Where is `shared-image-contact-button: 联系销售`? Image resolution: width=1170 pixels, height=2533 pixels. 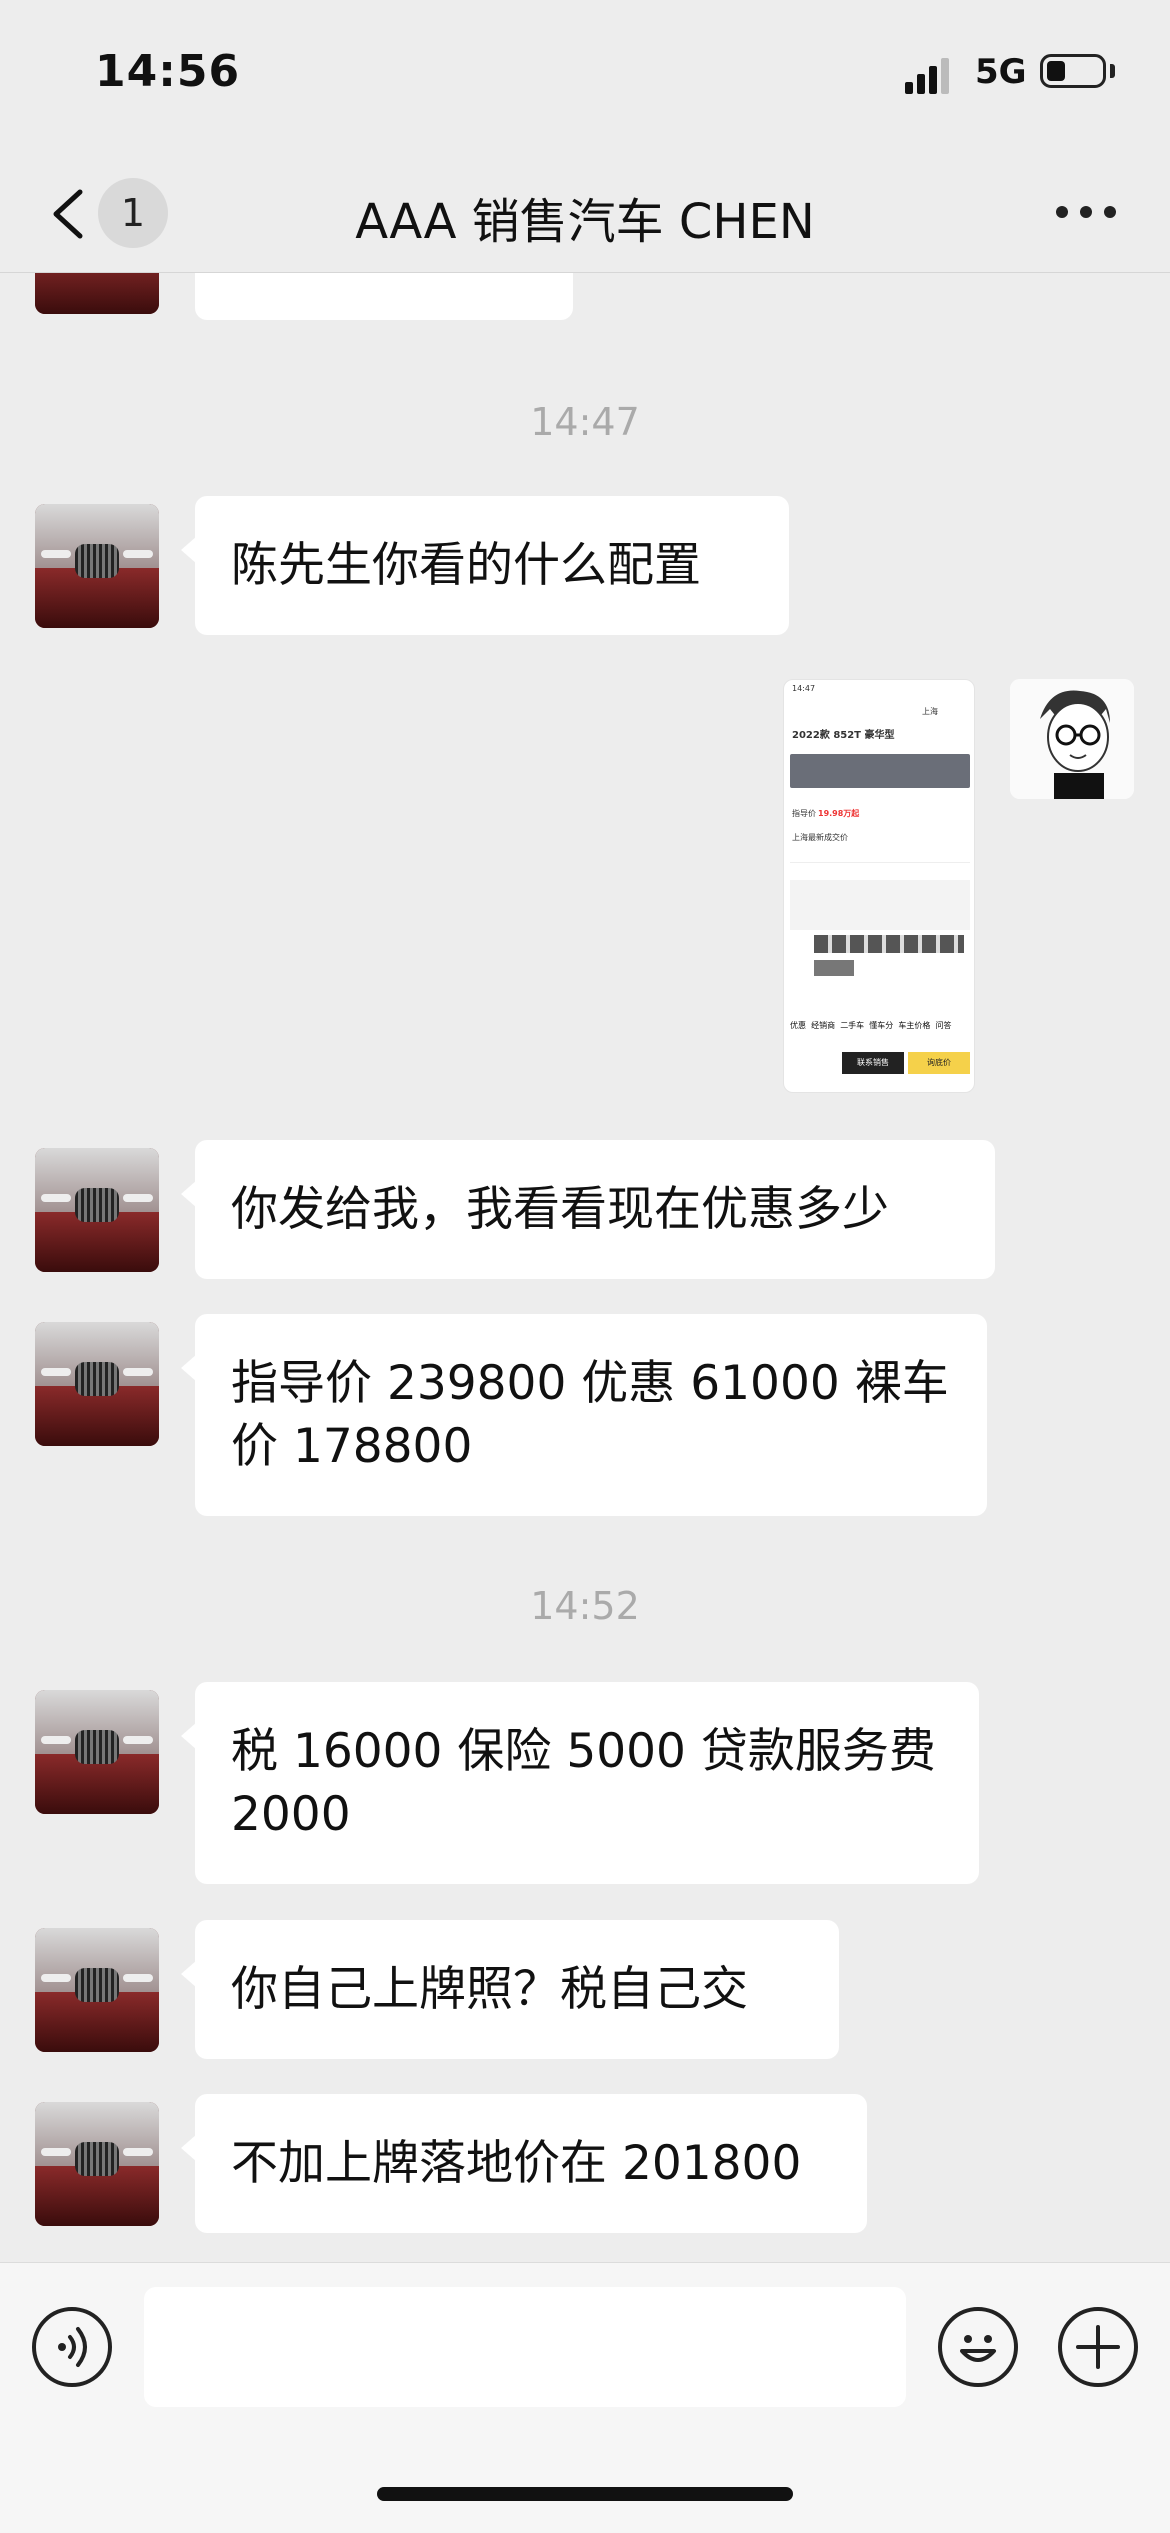 shared-image-contact-button: 联系销售 is located at coordinates (873, 1063).